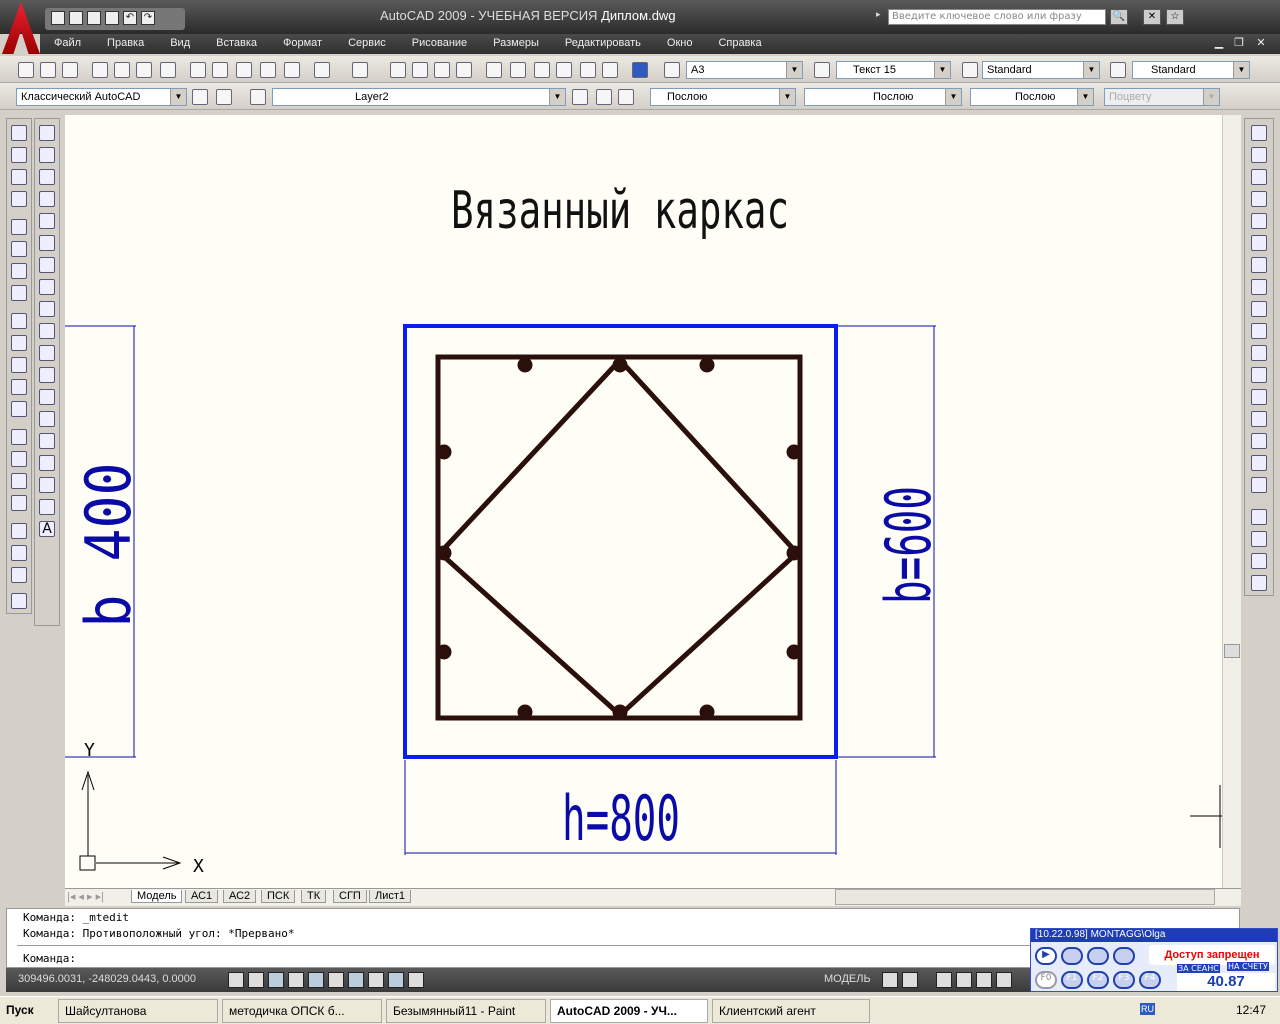  What do you see at coordinates (49, 958) in the screenshot?
I see `command-prompt: Команда:` at bounding box center [49, 958].